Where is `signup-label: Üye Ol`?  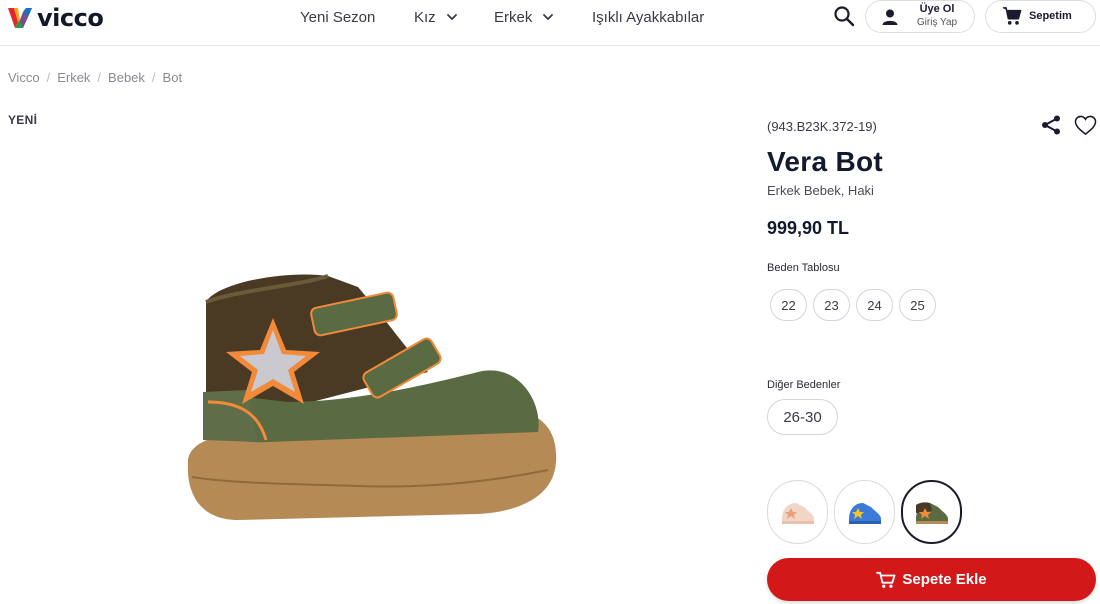
signup-label: Üye Ol is located at coordinates (937, 9).